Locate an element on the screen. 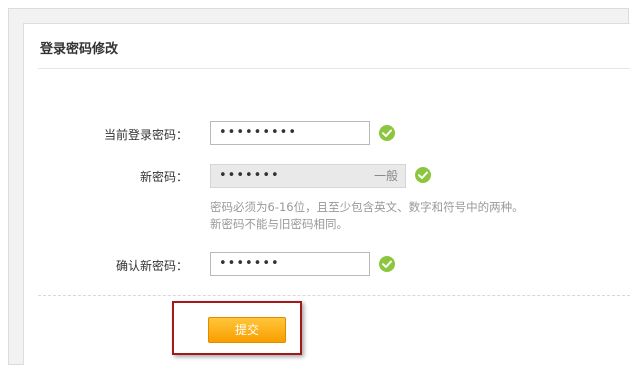 Image resolution: width=641 pixels, height=373 pixels. confirm-password-input: ••••••• is located at coordinates (290, 264).